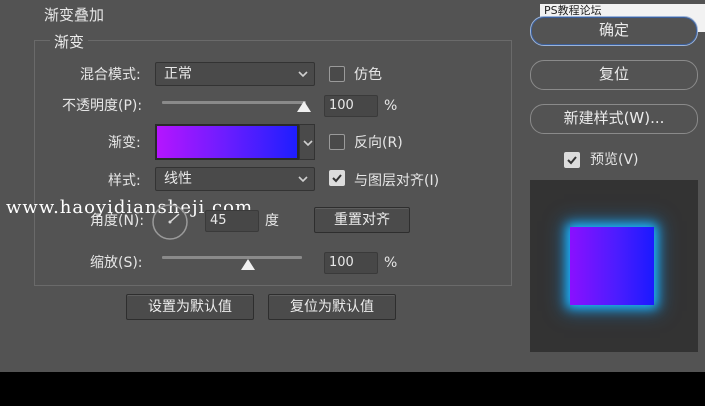  What do you see at coordinates (116, 263) in the screenshot?
I see `scale-label: 缩放(S):` at bounding box center [116, 263].